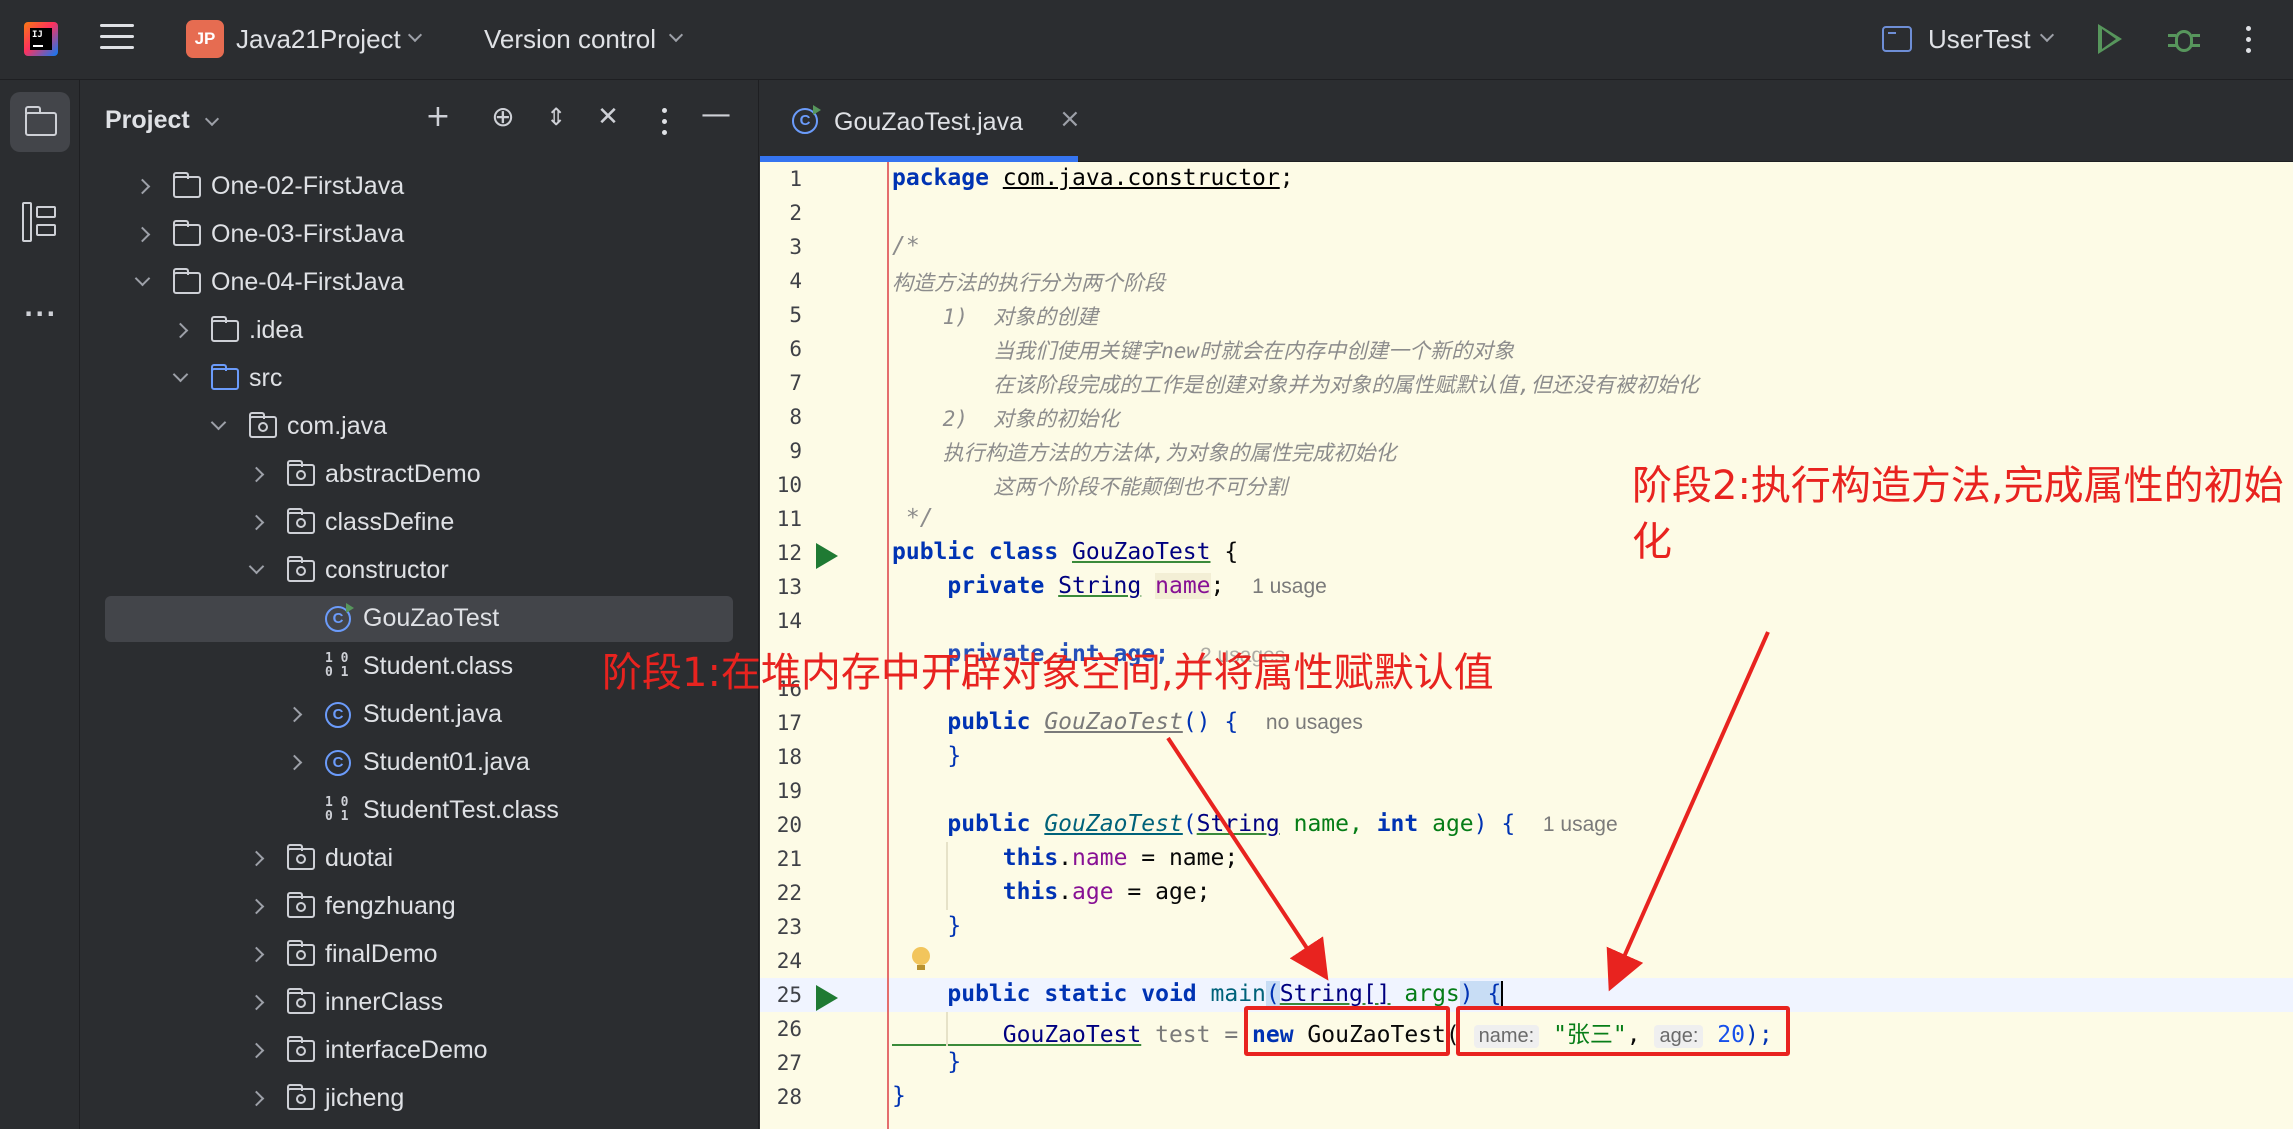 The height and width of the screenshot is (1129, 2293). I want to click on tree-item: jicheng, so click(419, 1099).